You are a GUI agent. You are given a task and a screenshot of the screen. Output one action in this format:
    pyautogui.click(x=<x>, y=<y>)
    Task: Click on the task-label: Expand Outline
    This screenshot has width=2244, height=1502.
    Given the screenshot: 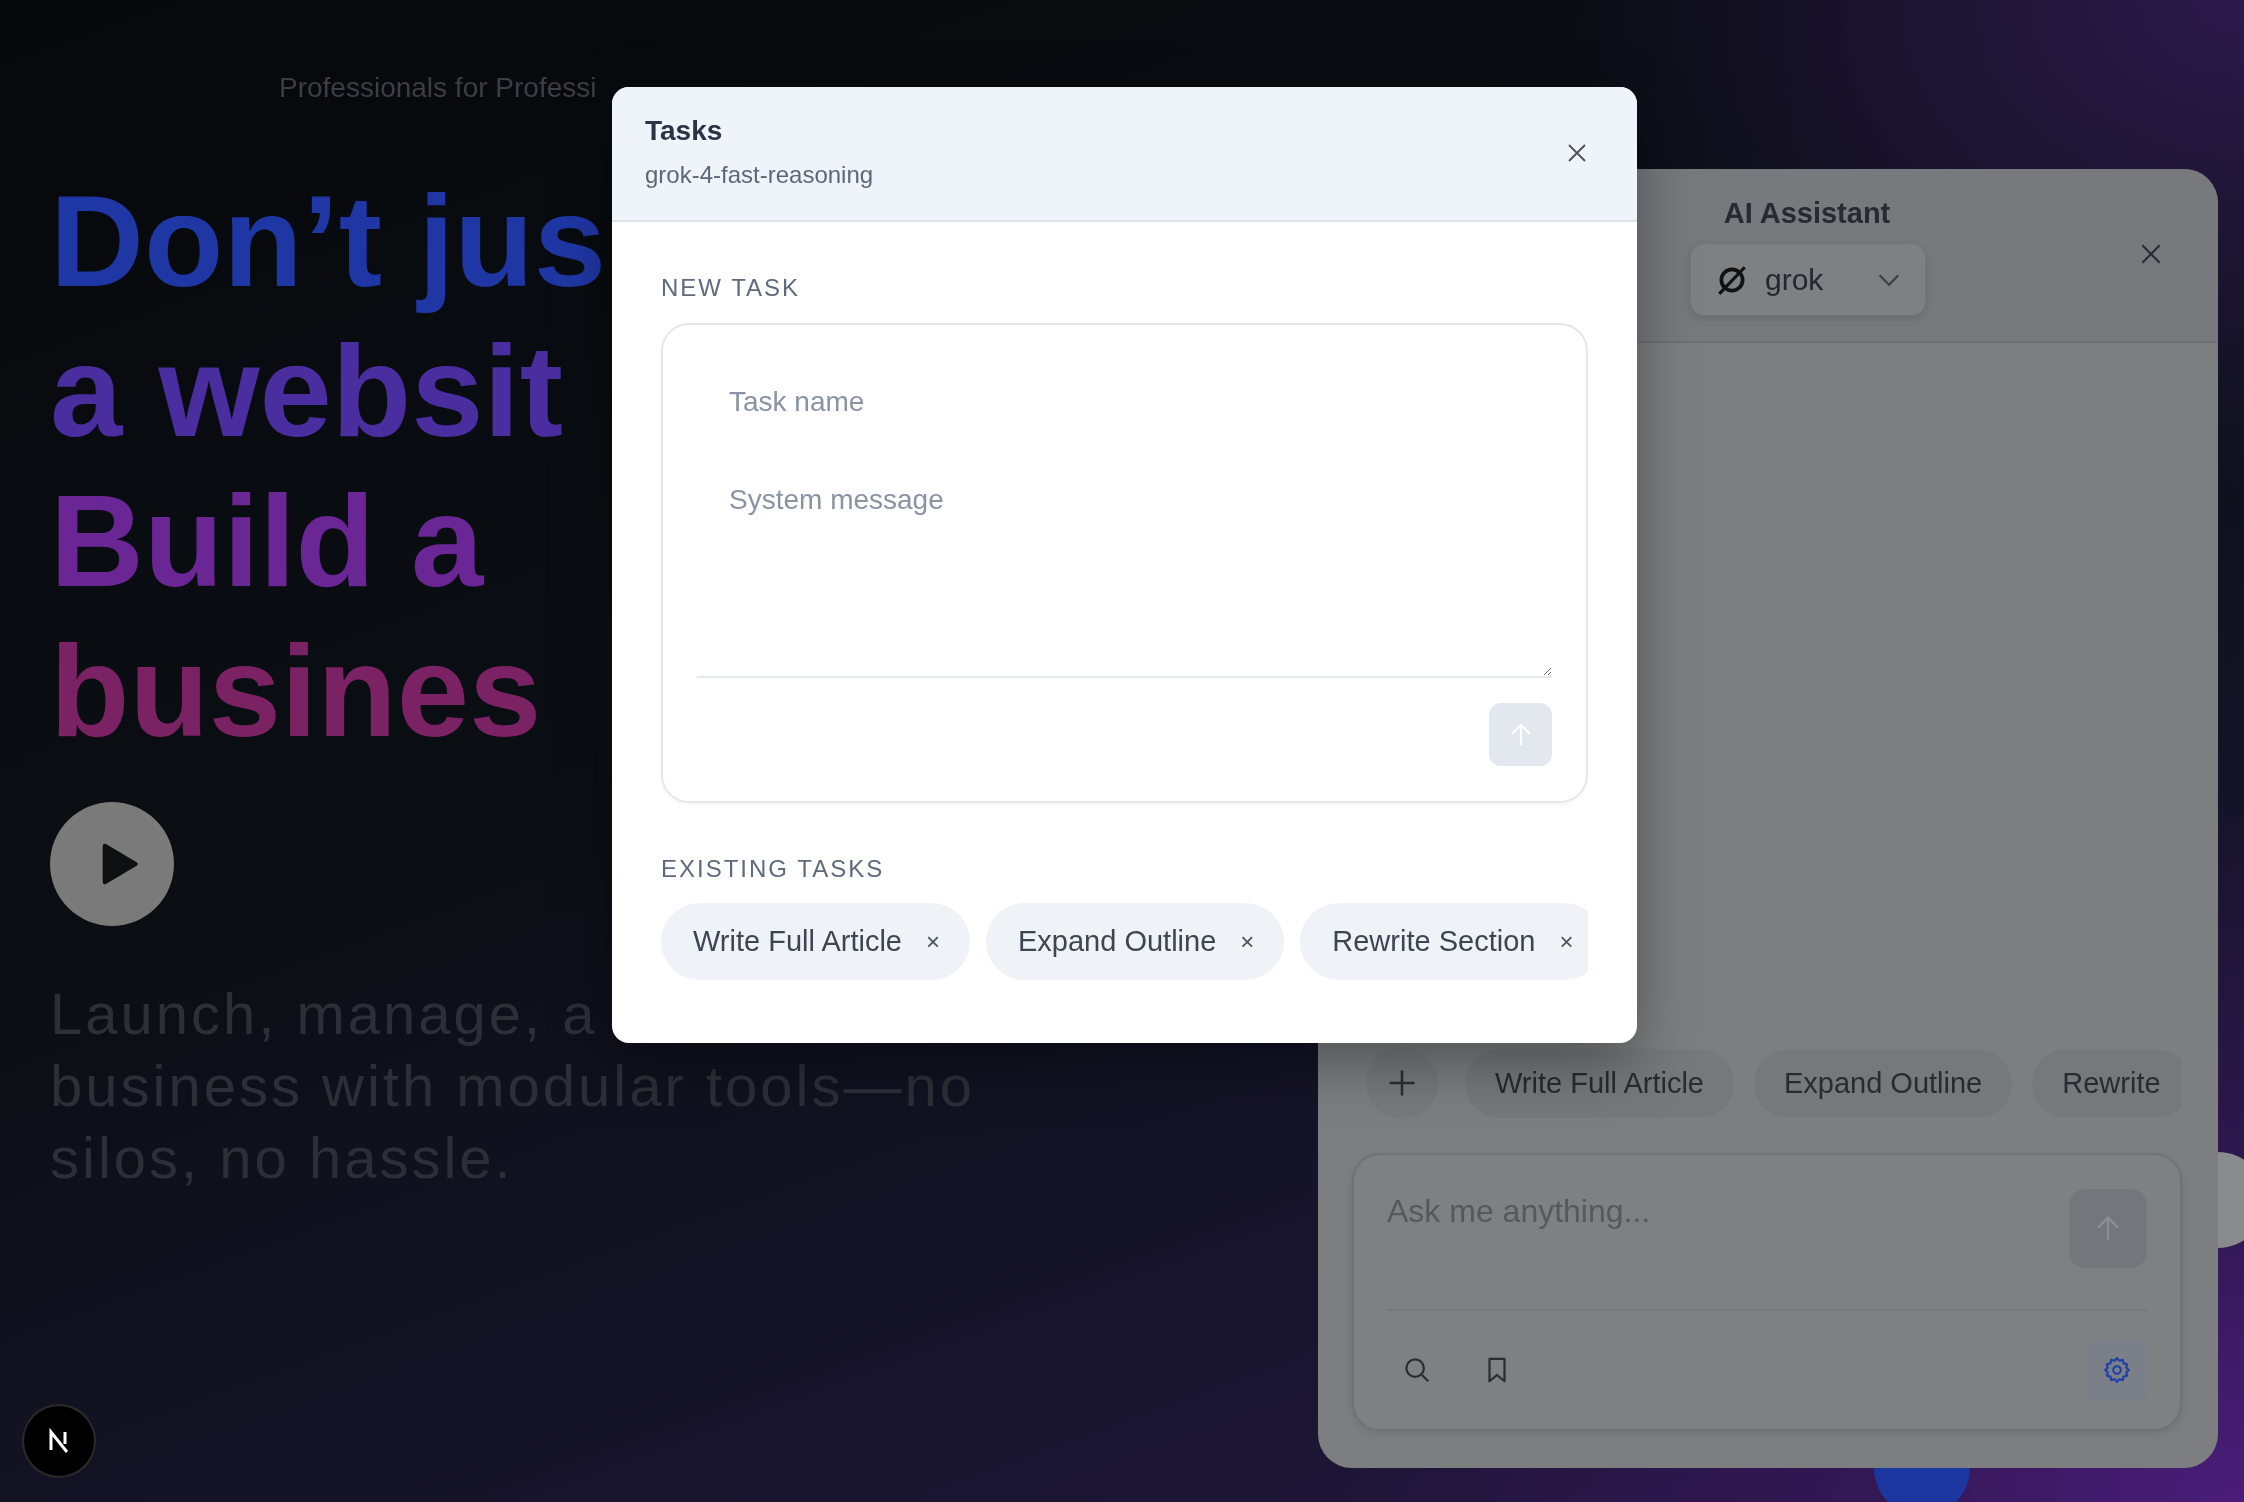 What is the action you would take?
    pyautogui.click(x=1117, y=941)
    